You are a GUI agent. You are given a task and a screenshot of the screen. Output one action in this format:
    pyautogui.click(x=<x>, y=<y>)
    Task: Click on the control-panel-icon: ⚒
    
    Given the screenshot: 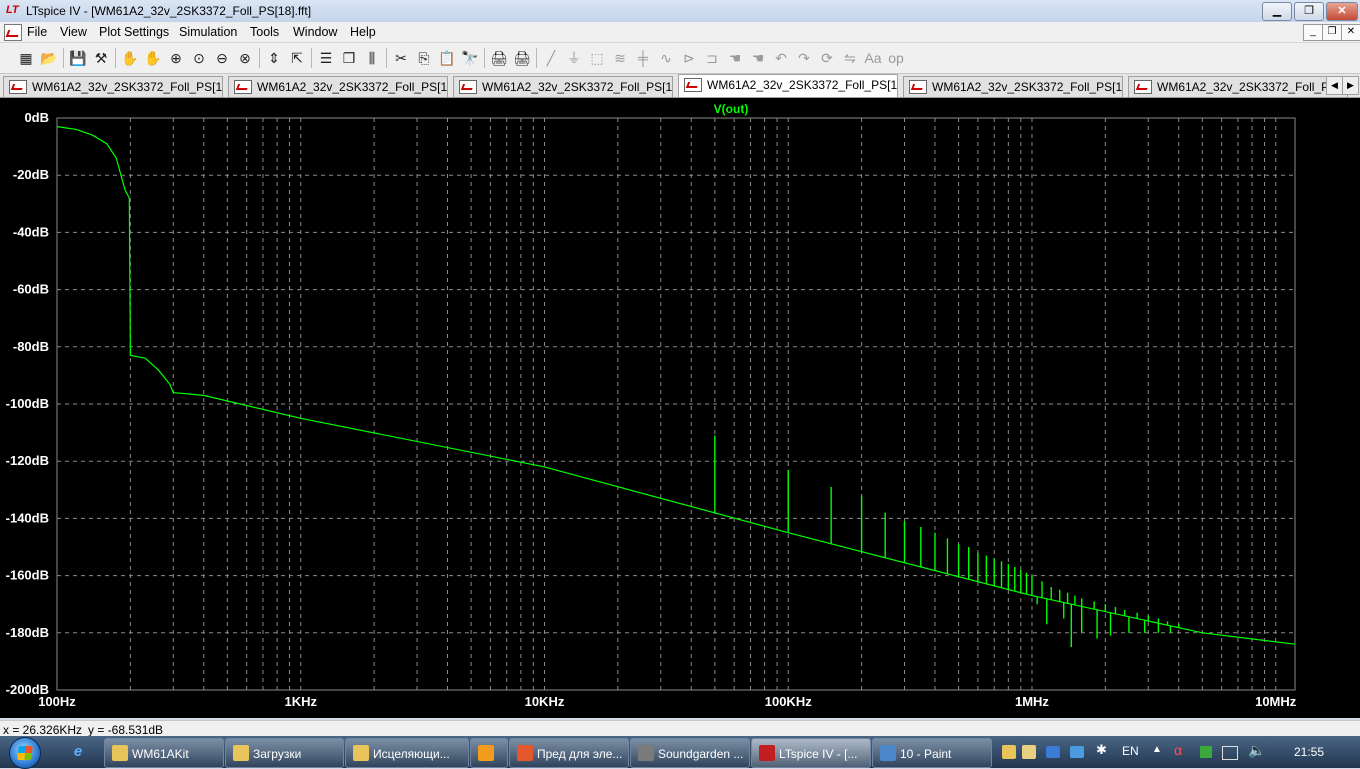 What is the action you would take?
    pyautogui.click(x=101, y=58)
    